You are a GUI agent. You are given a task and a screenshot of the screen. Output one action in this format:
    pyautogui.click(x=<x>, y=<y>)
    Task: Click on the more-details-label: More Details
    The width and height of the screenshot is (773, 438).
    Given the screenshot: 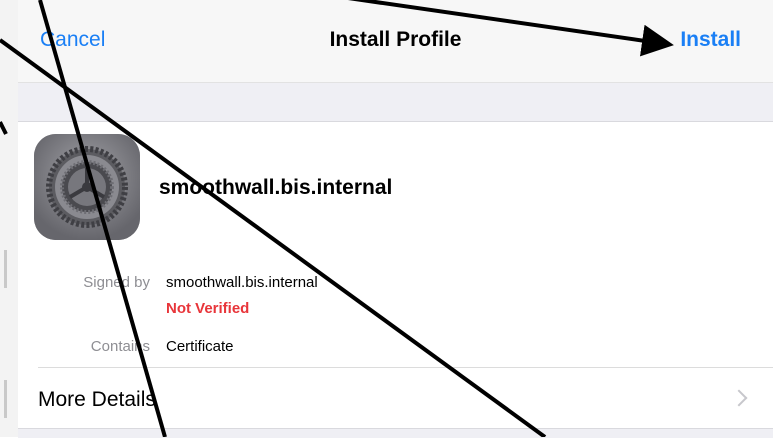 What is the action you would take?
    pyautogui.click(x=97, y=399)
    